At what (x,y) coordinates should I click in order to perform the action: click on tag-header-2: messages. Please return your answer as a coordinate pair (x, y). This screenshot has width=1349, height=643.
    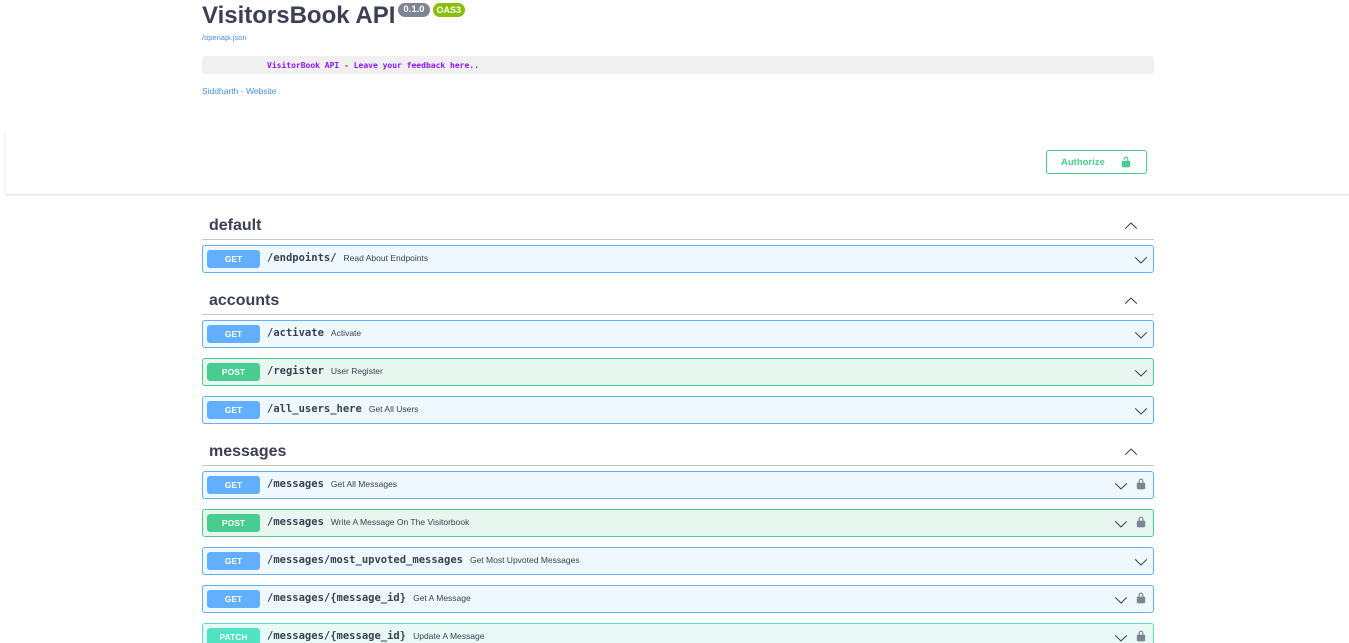
    Looking at the image, I should click on (678, 452).